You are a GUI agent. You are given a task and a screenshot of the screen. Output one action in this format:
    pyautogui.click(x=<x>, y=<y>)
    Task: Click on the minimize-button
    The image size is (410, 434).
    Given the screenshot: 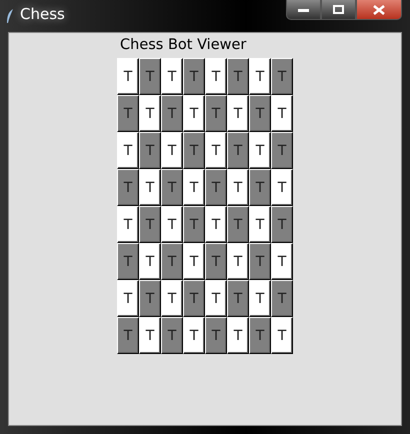 What is the action you would take?
    pyautogui.click(x=303, y=10)
    